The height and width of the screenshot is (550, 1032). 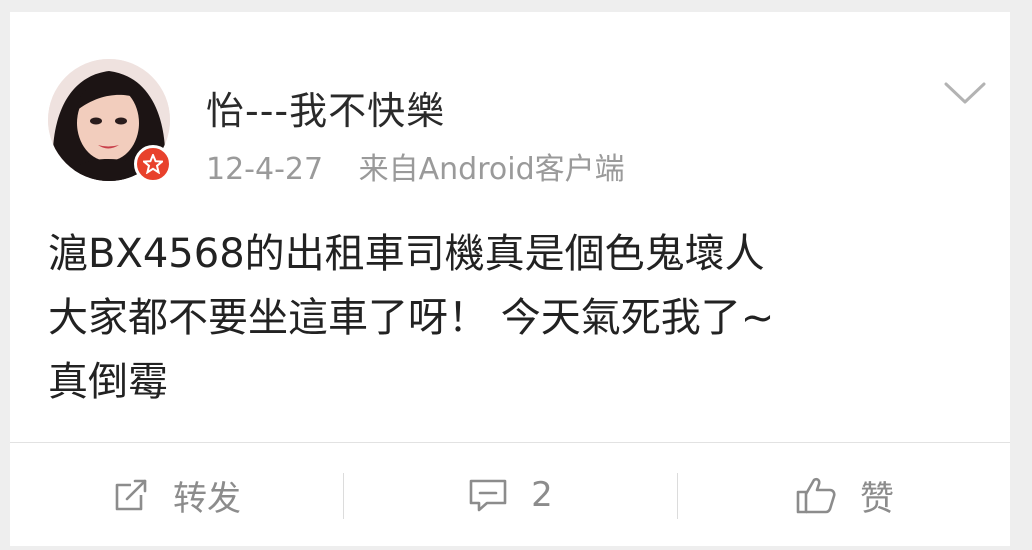 I want to click on author-name: 怡---我不快樂, so click(x=325, y=107).